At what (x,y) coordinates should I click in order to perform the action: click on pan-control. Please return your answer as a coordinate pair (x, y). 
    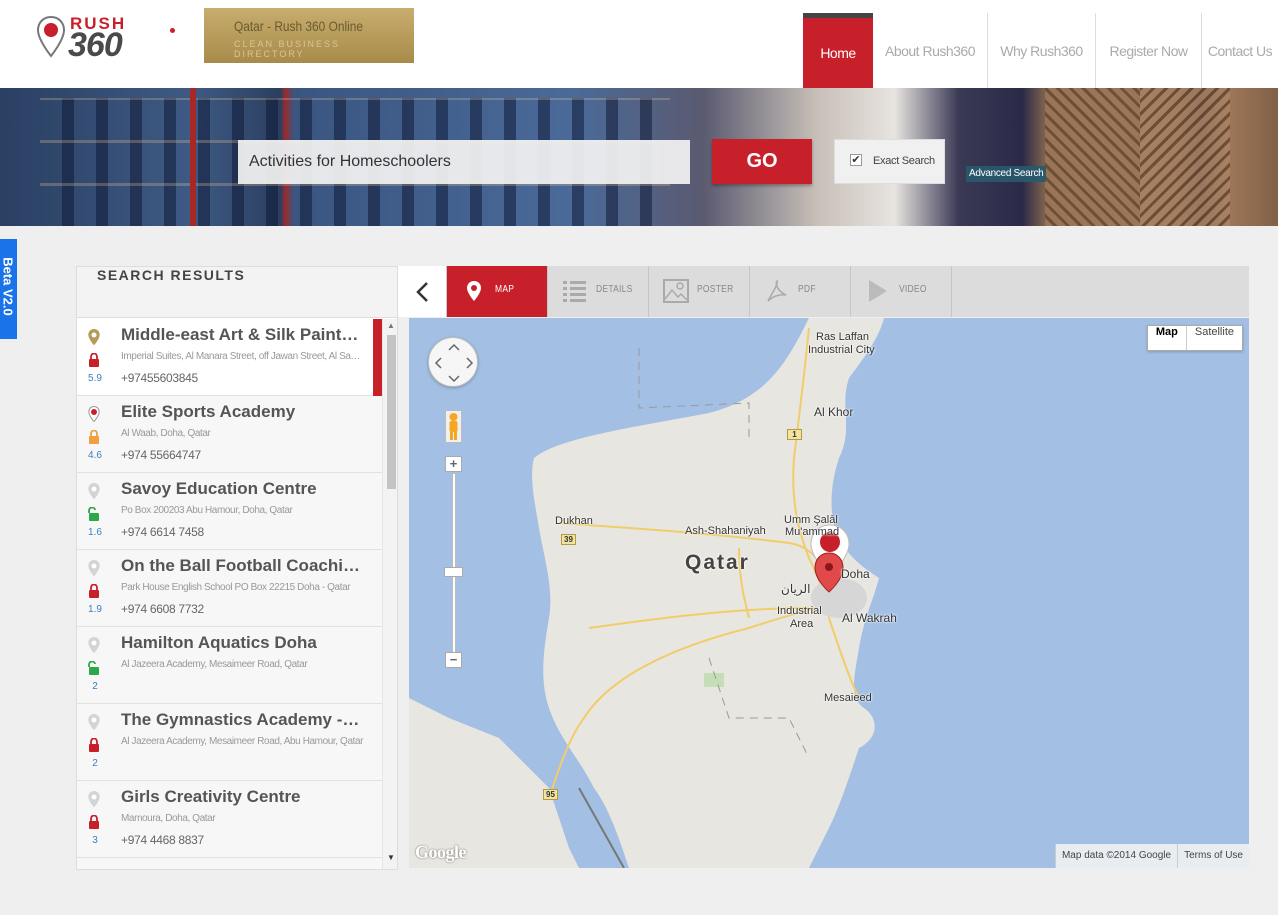
    Looking at the image, I should click on (453, 362).